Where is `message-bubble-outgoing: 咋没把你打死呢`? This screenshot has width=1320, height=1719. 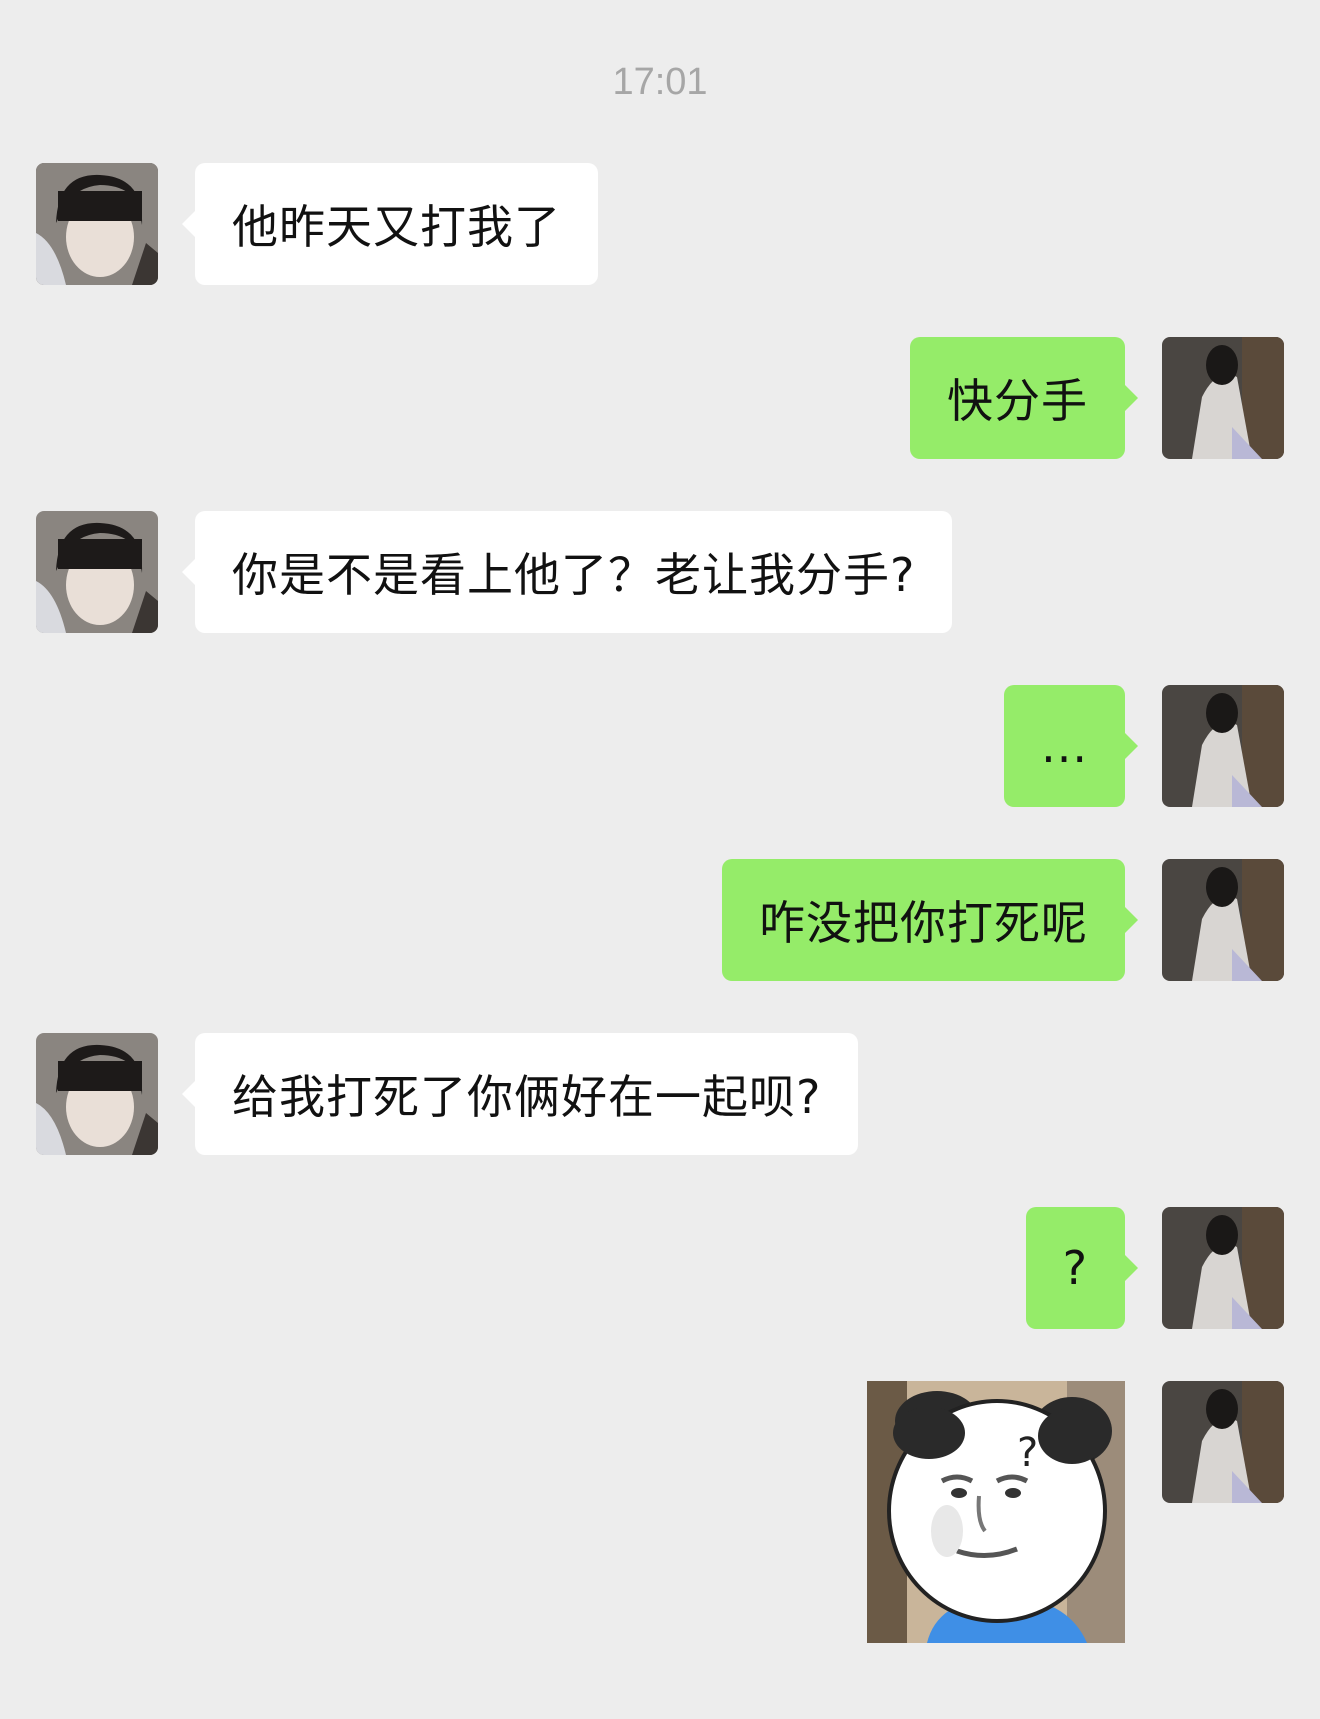
message-bubble-outgoing: 咋没把你打死呢 is located at coordinates (930, 920).